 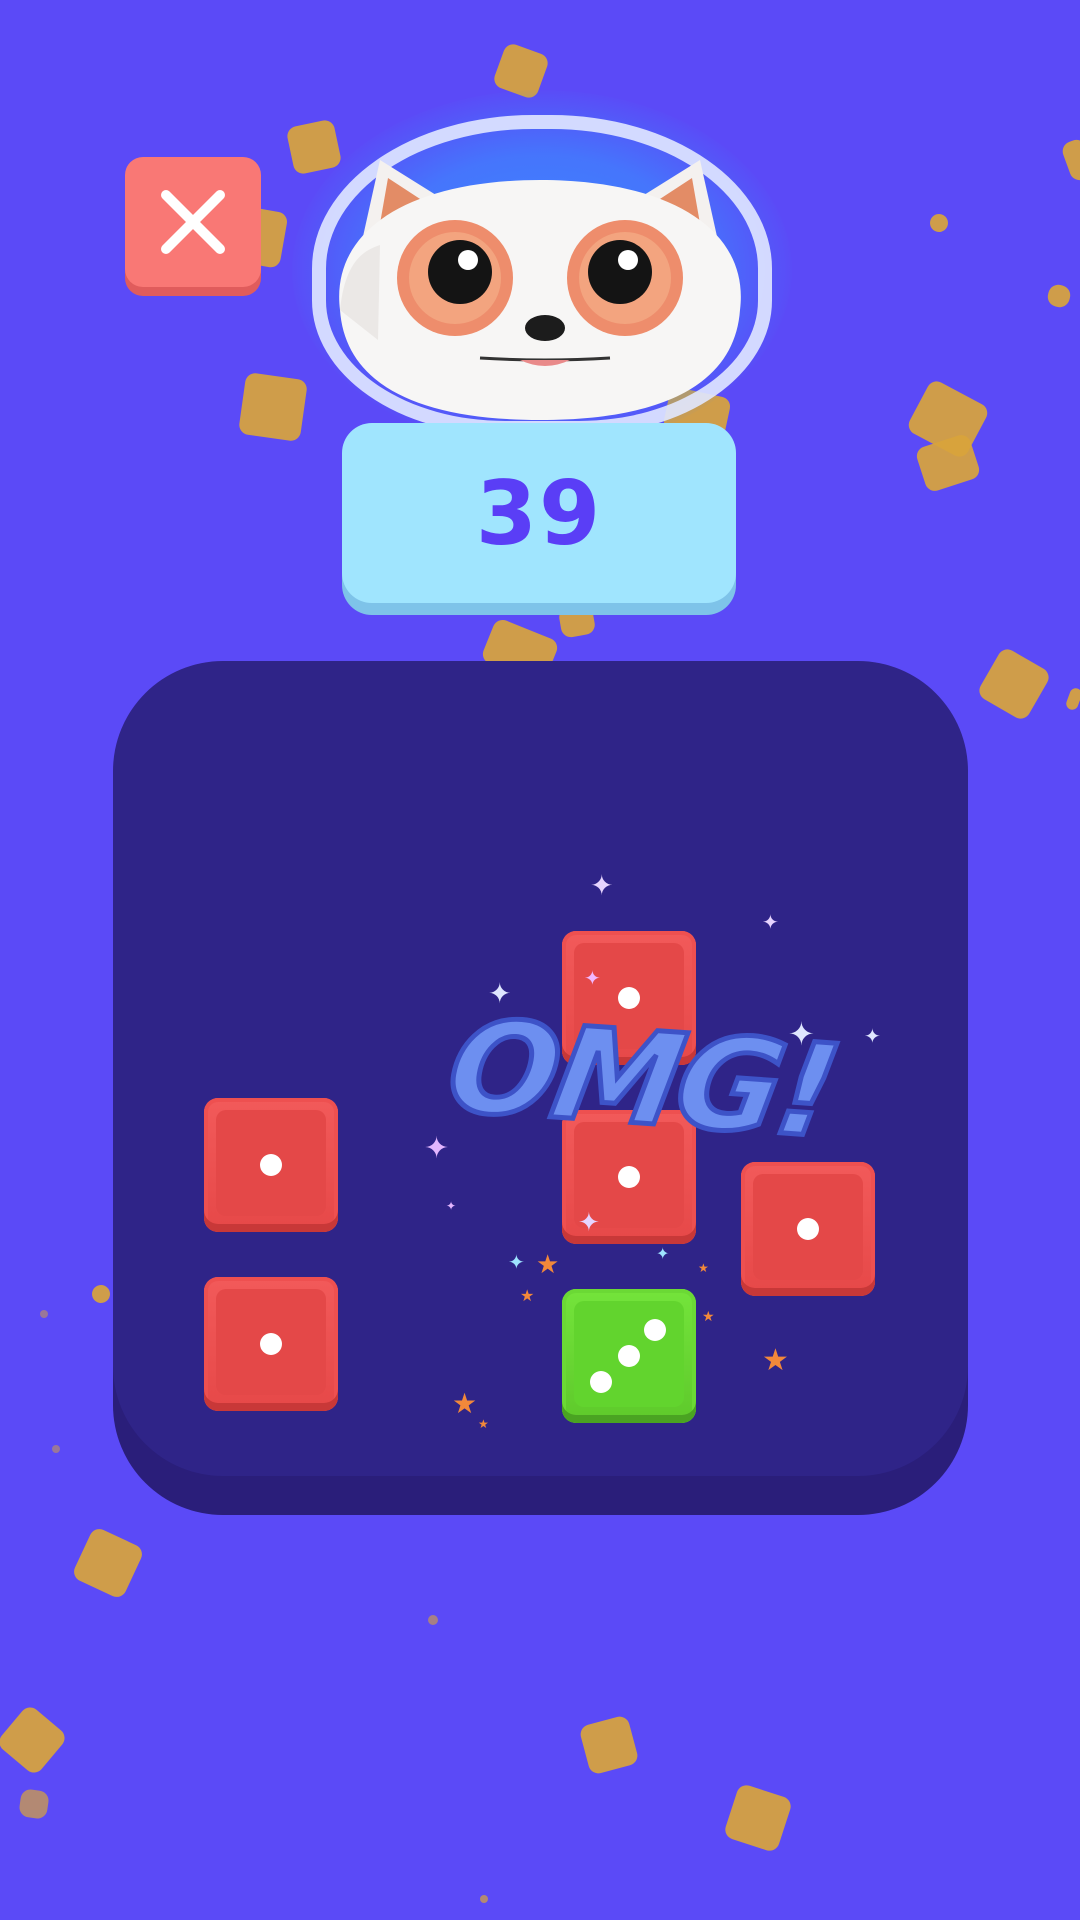 I want to click on omg-banner: OMG!, so click(x=642, y=1079).